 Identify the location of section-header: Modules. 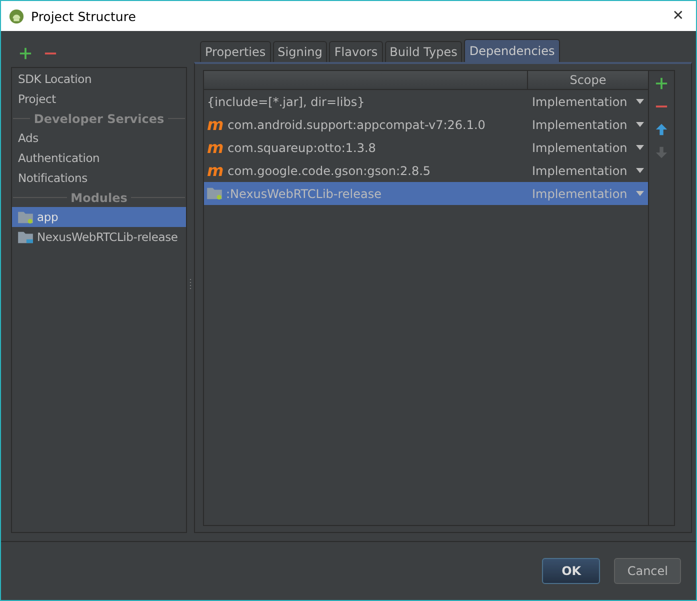
(99, 197).